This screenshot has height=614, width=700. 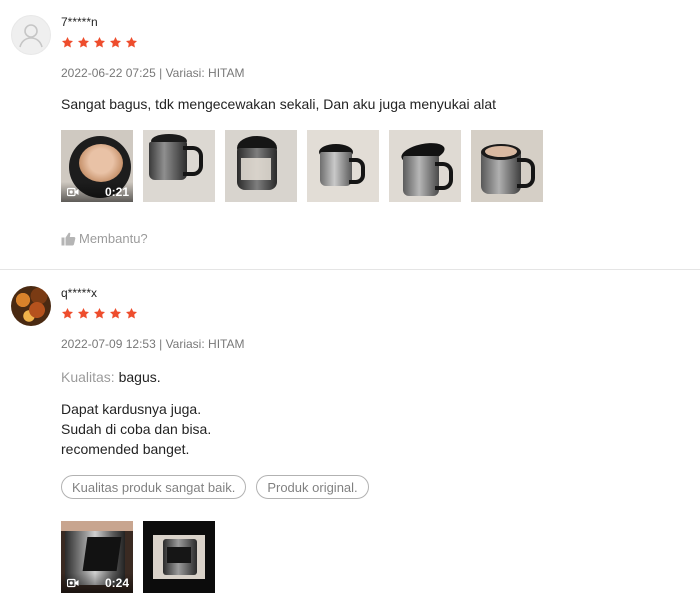 I want to click on quality-label: Kualitas:, so click(x=88, y=377).